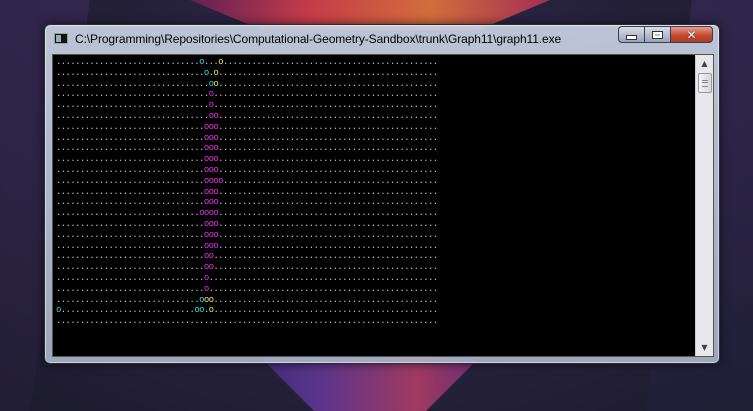 The image size is (753, 411). I want to click on close-button: ✕, so click(691, 34).